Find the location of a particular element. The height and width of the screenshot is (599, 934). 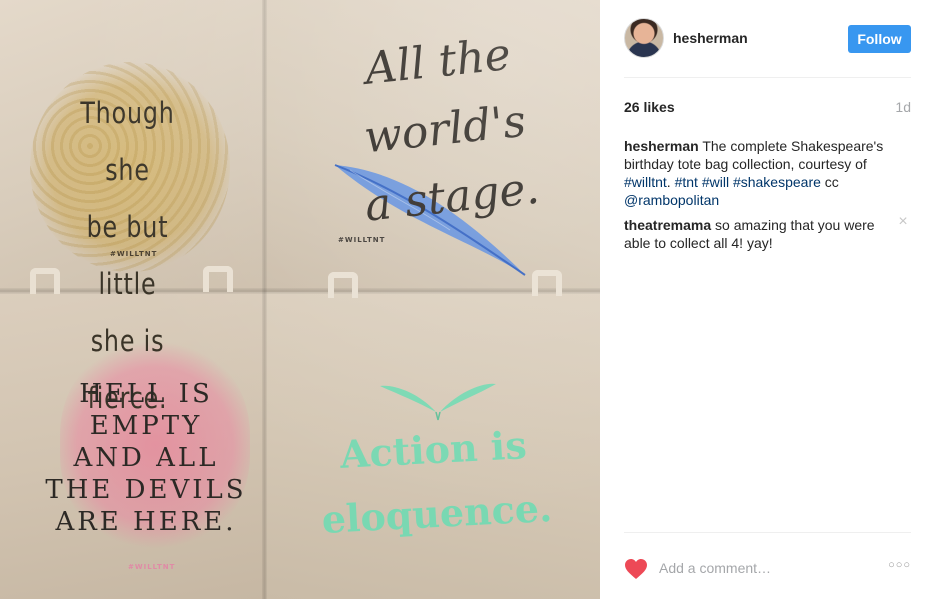

add-comment-input is located at coordinates (769, 568).